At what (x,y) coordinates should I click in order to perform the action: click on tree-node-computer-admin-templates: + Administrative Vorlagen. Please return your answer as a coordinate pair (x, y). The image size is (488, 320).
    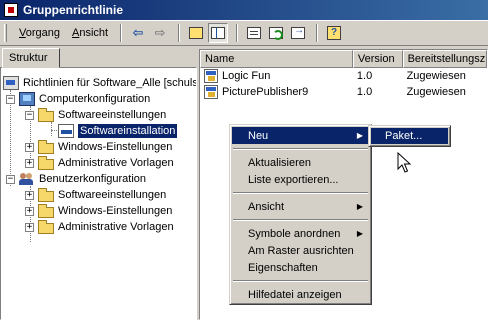
    Looking at the image, I should click on (99, 163).